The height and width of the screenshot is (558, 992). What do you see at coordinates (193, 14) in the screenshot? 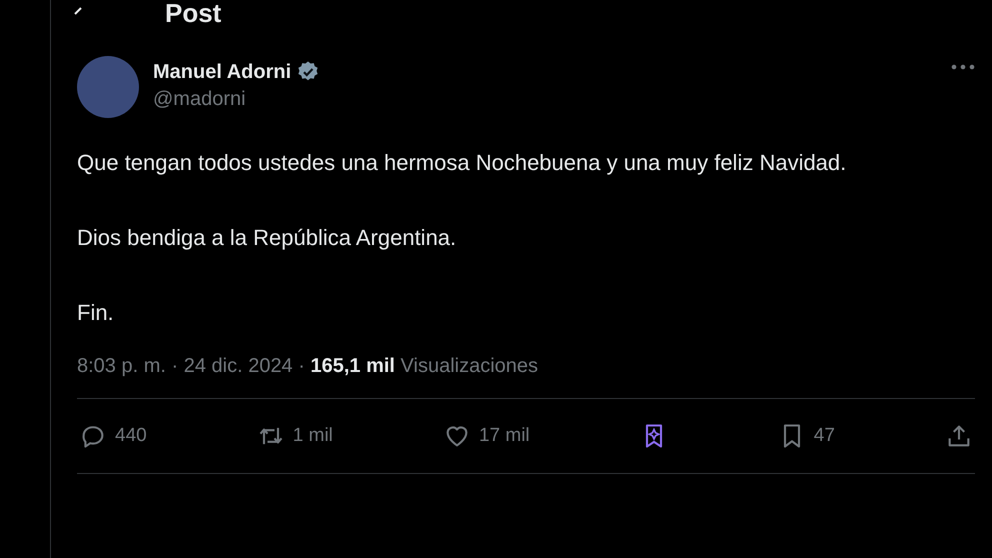
I see `page-title: Post` at bounding box center [193, 14].